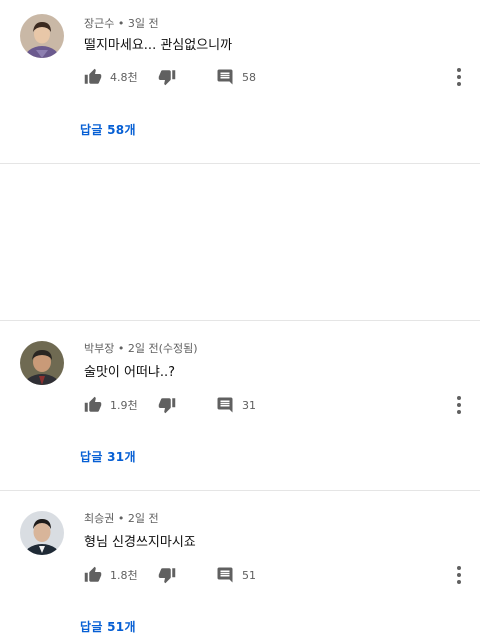 The width and height of the screenshot is (480, 640). I want to click on reply-count: 51, so click(249, 575).